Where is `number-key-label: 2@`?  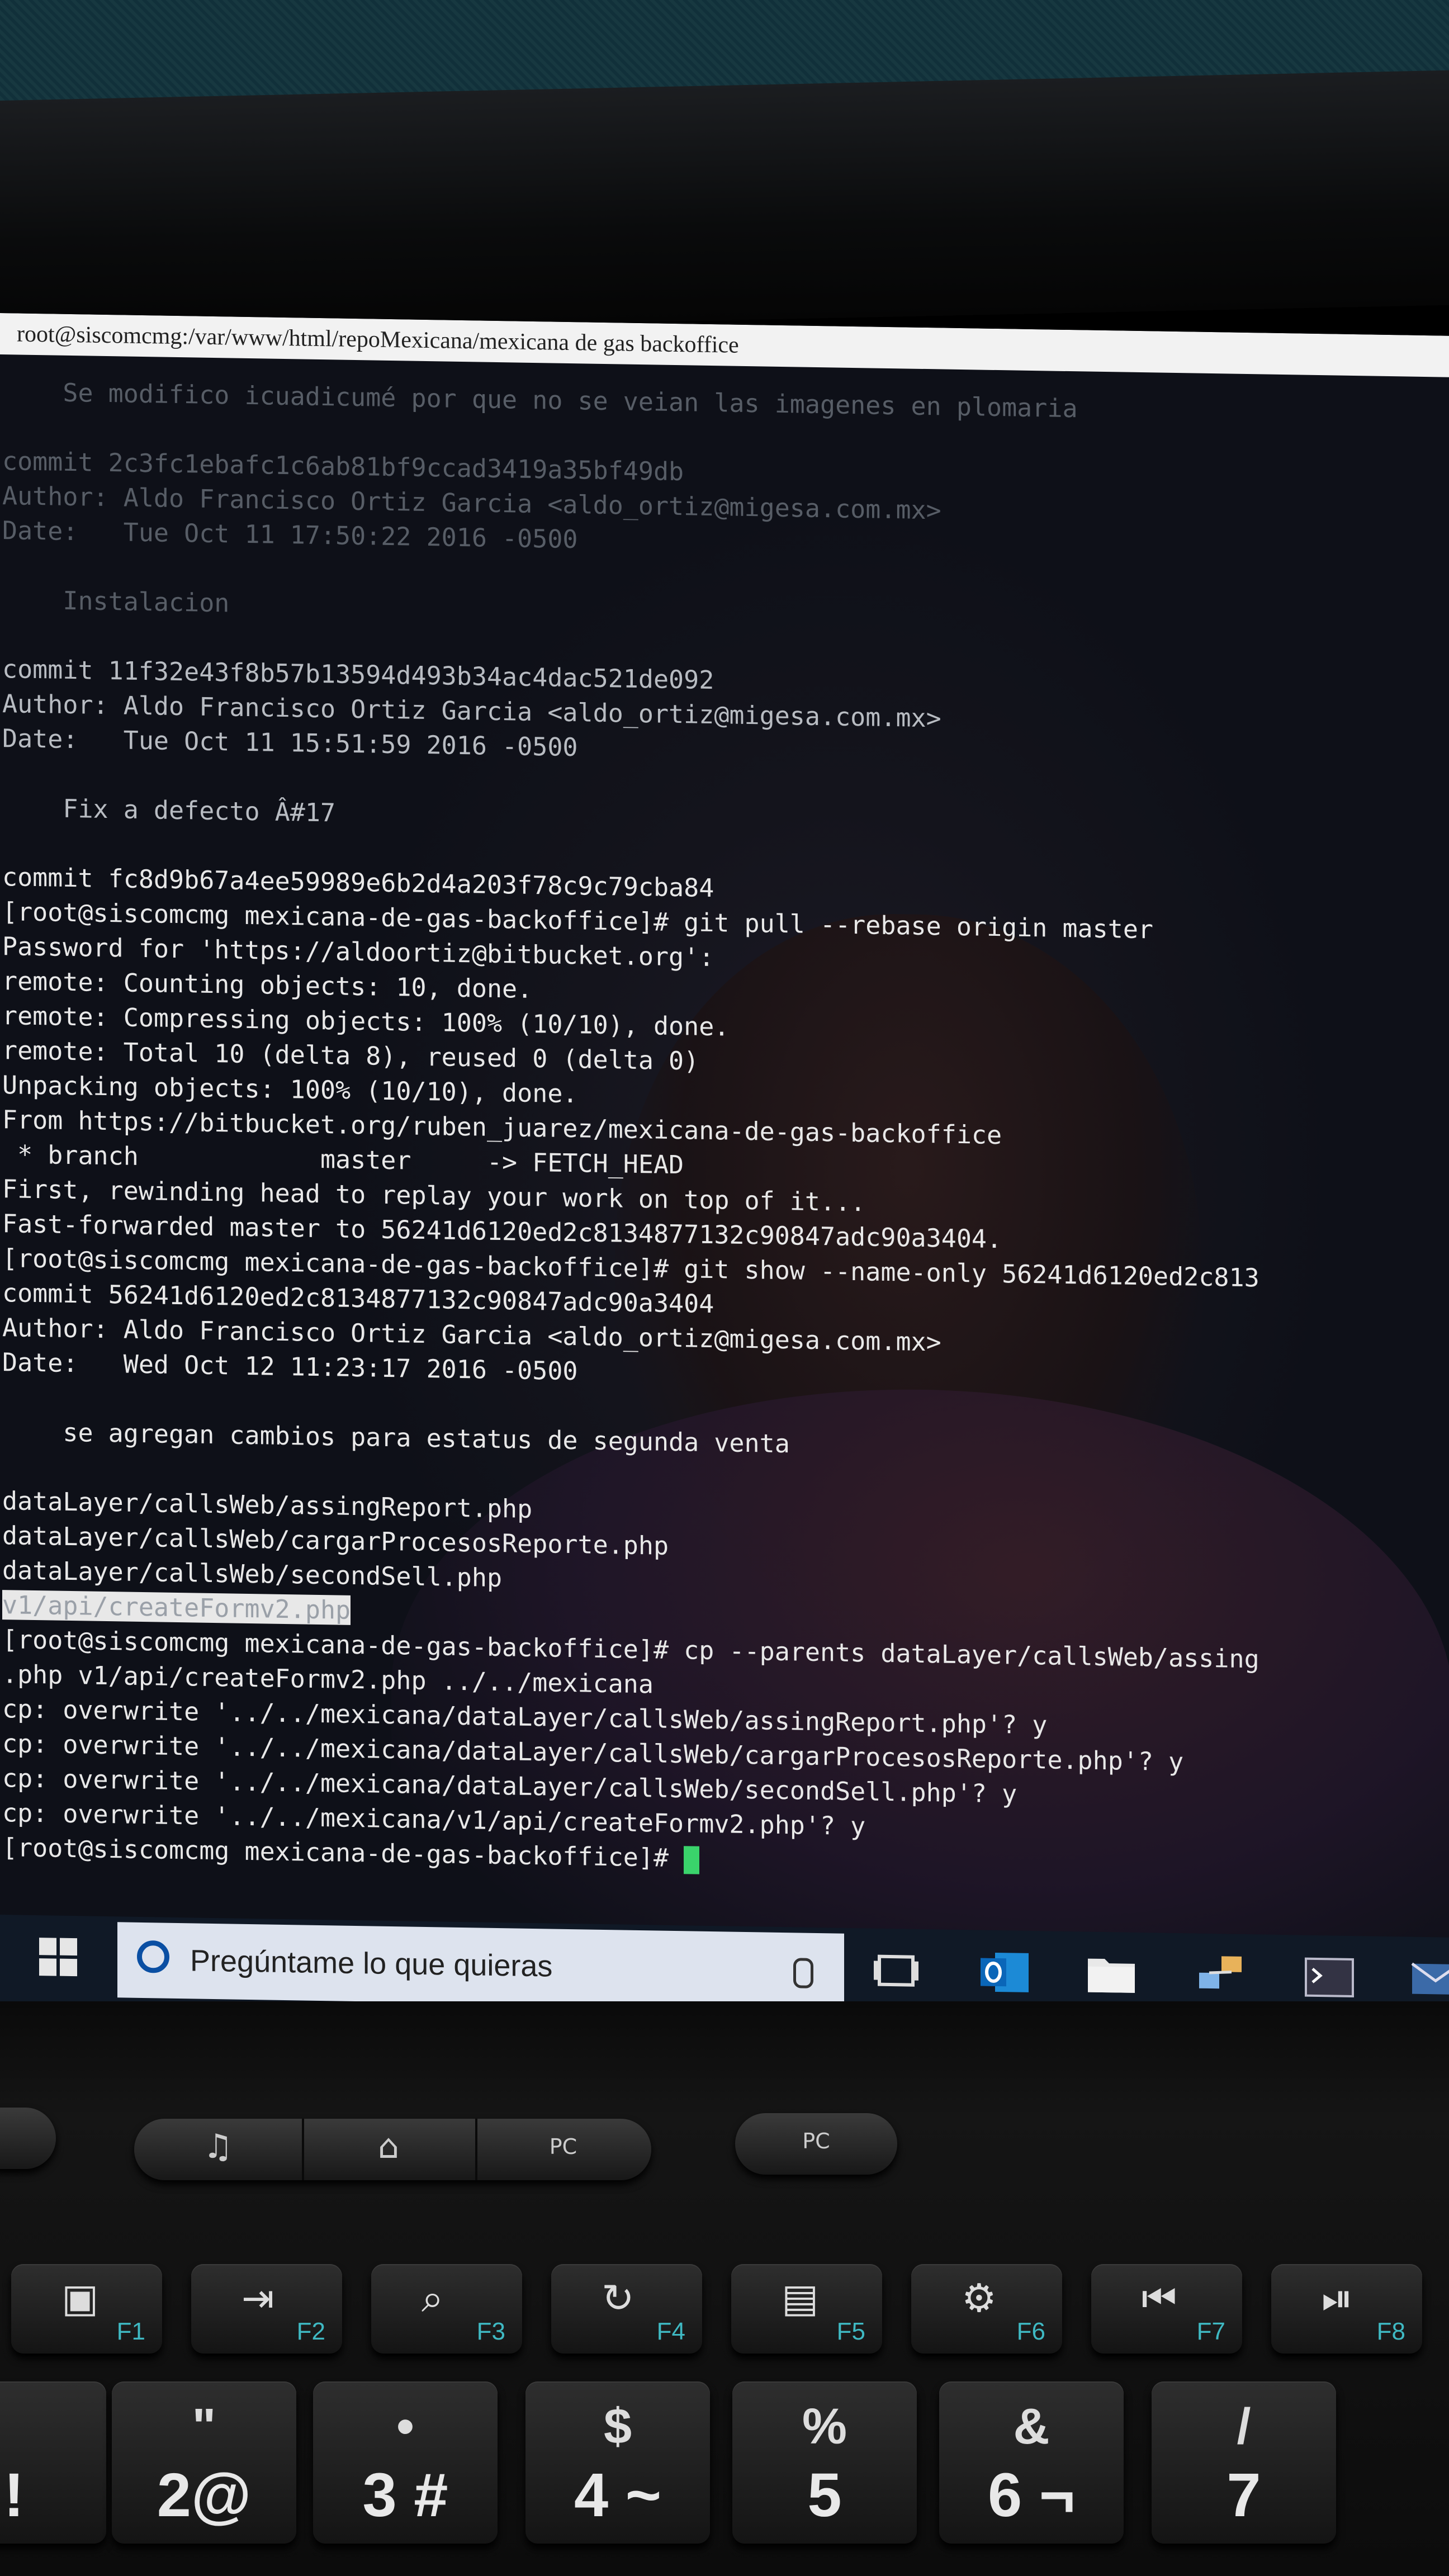 number-key-label: 2@ is located at coordinates (205, 2495).